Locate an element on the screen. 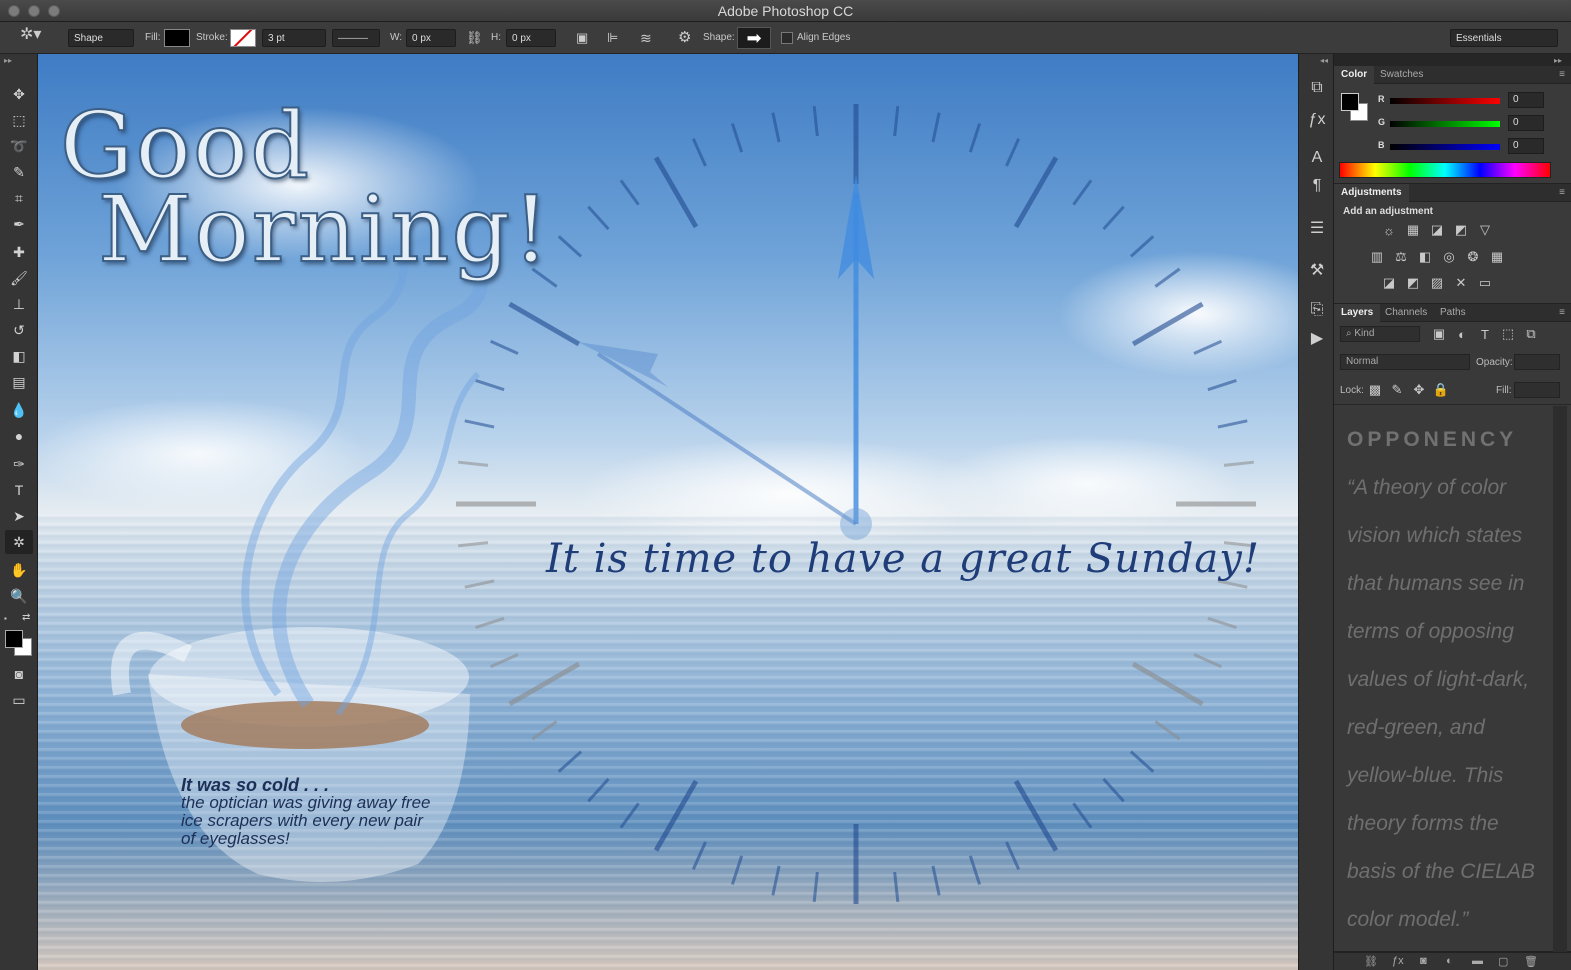 The width and height of the screenshot is (1571, 970). layer-kind-filter: ⌕ Kind is located at coordinates (1380, 334).